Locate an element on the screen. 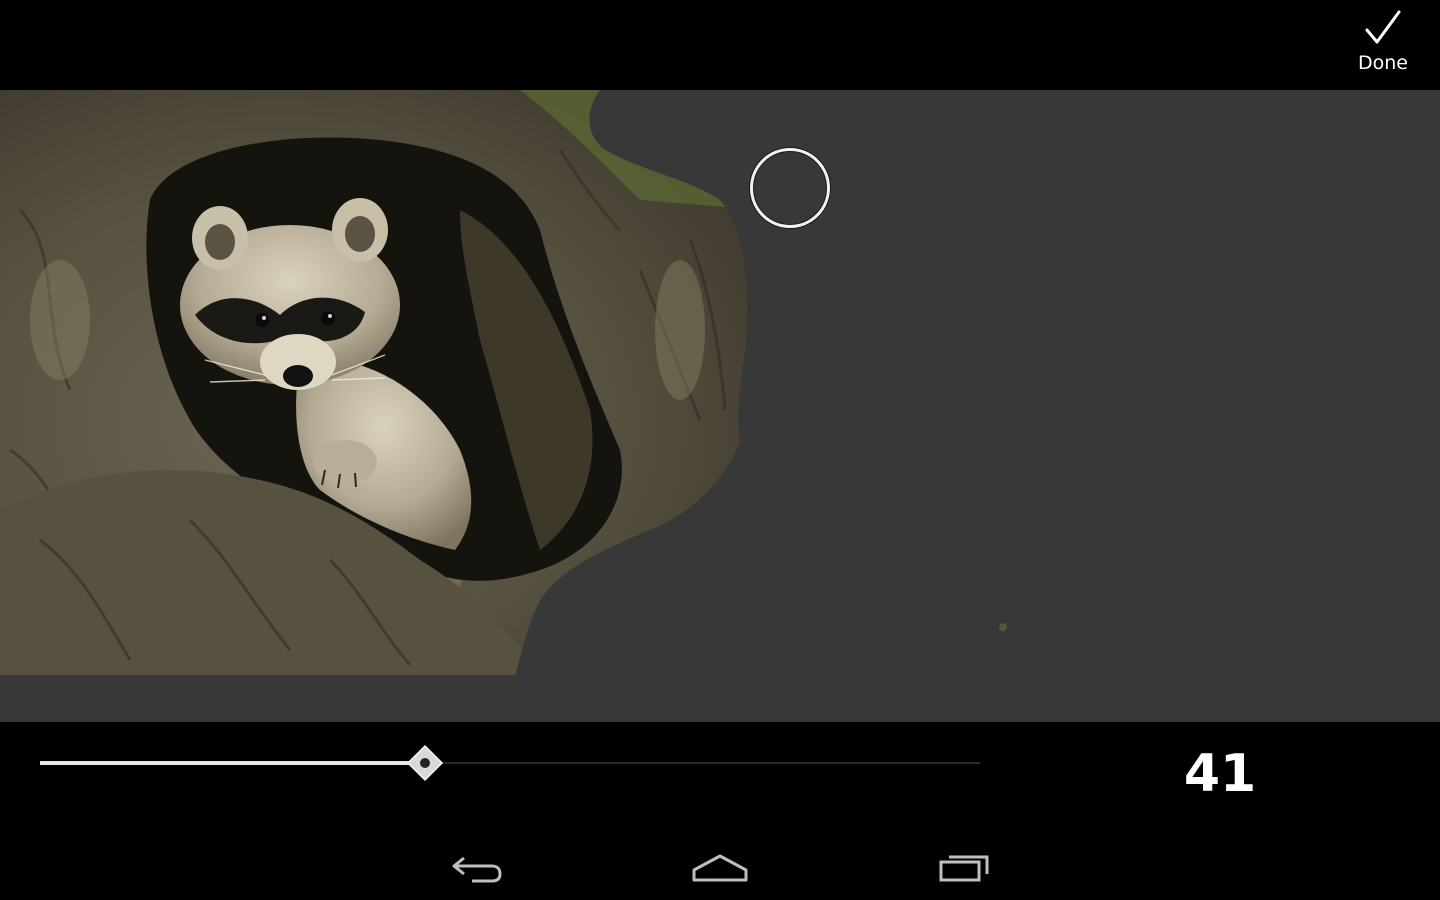 The image size is (1440, 900). recent-apps-button is located at coordinates (965, 867).